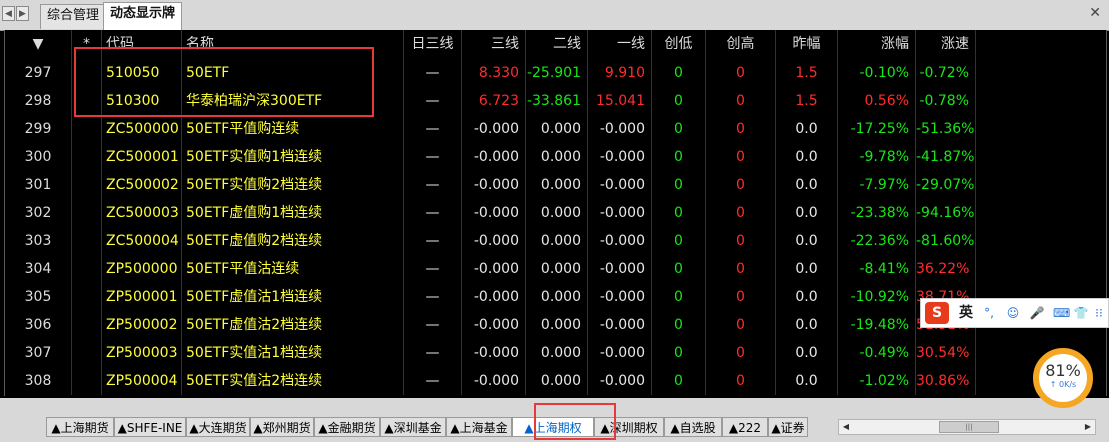  Describe the element at coordinates (876, 241) in the screenshot. I see `row-change-pct: -22.36%` at that location.